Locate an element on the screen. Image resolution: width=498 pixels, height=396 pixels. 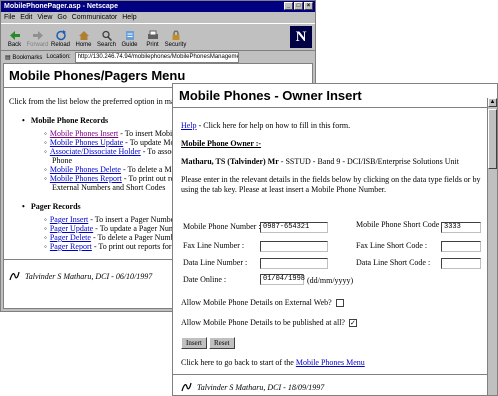
vertical-scrollbar: ▲ is located at coordinates (492, 246).